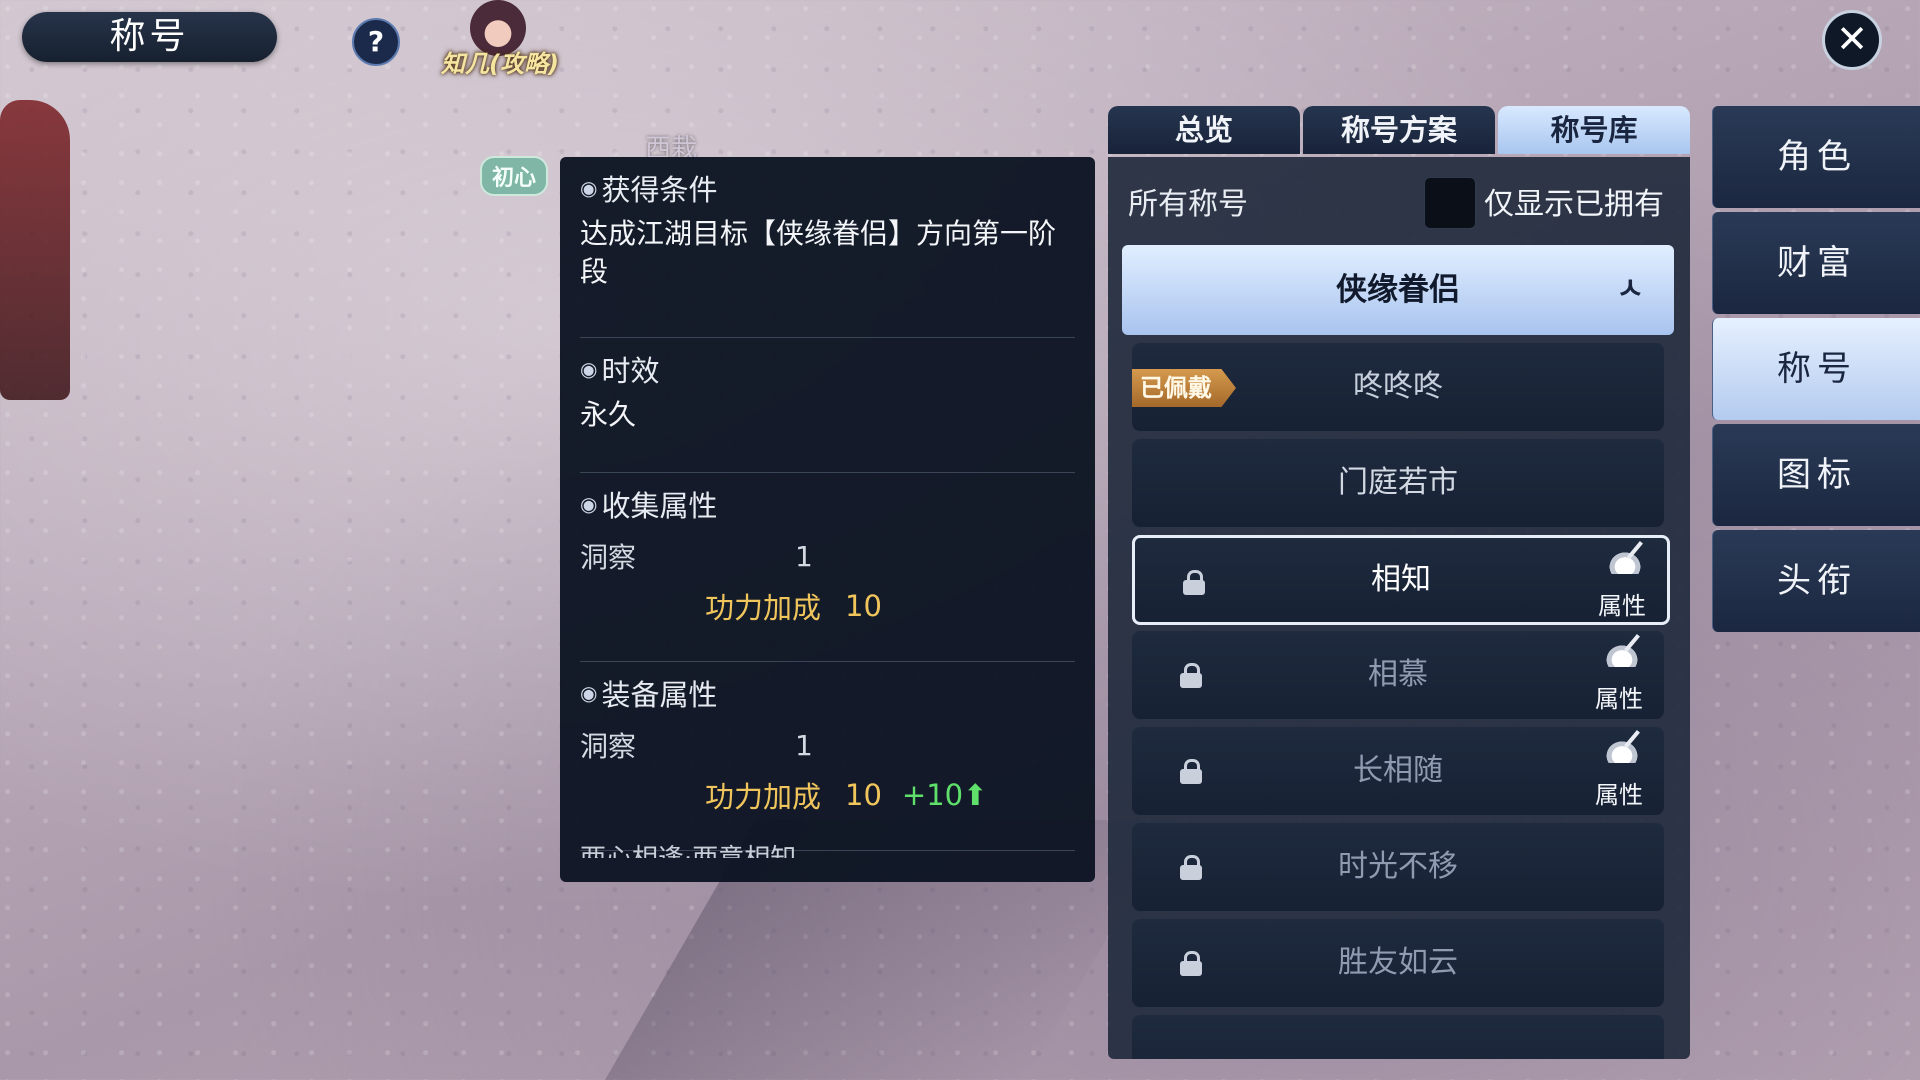 This screenshot has height=1080, width=1920. What do you see at coordinates (818, 252) in the screenshot?
I see `conditions-text: 达成江湖目标【侠缘眷侣】方向第一阶段` at bounding box center [818, 252].